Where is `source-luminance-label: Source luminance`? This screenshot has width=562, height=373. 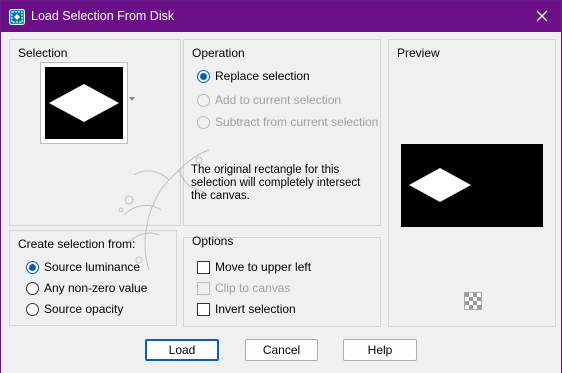
source-luminance-label: Source luminance is located at coordinates (92, 267).